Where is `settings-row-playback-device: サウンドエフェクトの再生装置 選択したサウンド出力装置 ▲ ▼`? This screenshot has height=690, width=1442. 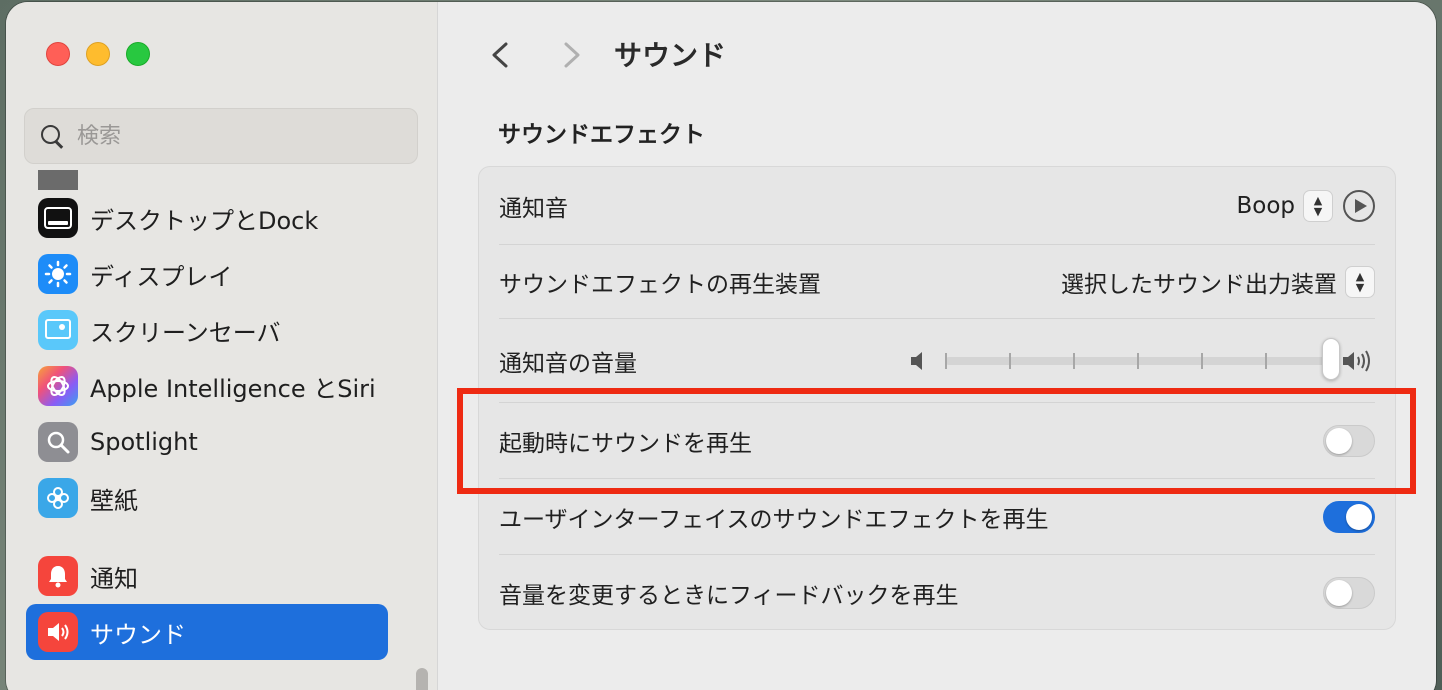
settings-row-playback-device: サウンドエフェクトの再生装置 選択したサウンド出力装置 ▲ ▼ is located at coordinates (937, 282).